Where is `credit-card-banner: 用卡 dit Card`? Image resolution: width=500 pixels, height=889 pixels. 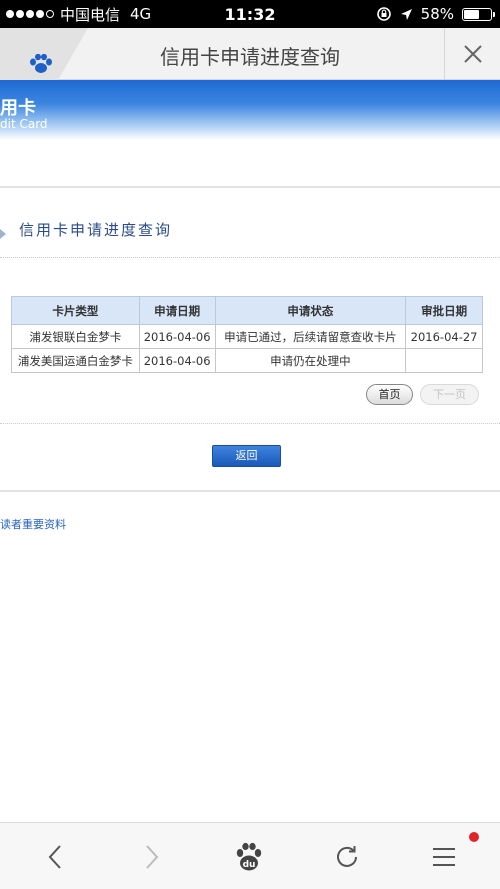 credit-card-banner: 用卡 dit Card is located at coordinates (250, 110).